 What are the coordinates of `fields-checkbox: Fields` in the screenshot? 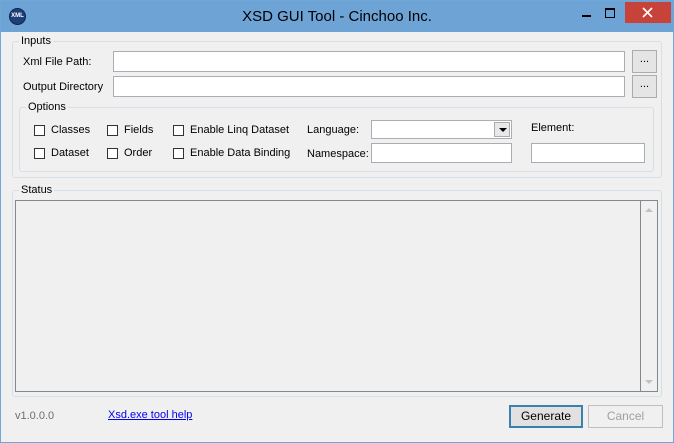 It's located at (137, 131).